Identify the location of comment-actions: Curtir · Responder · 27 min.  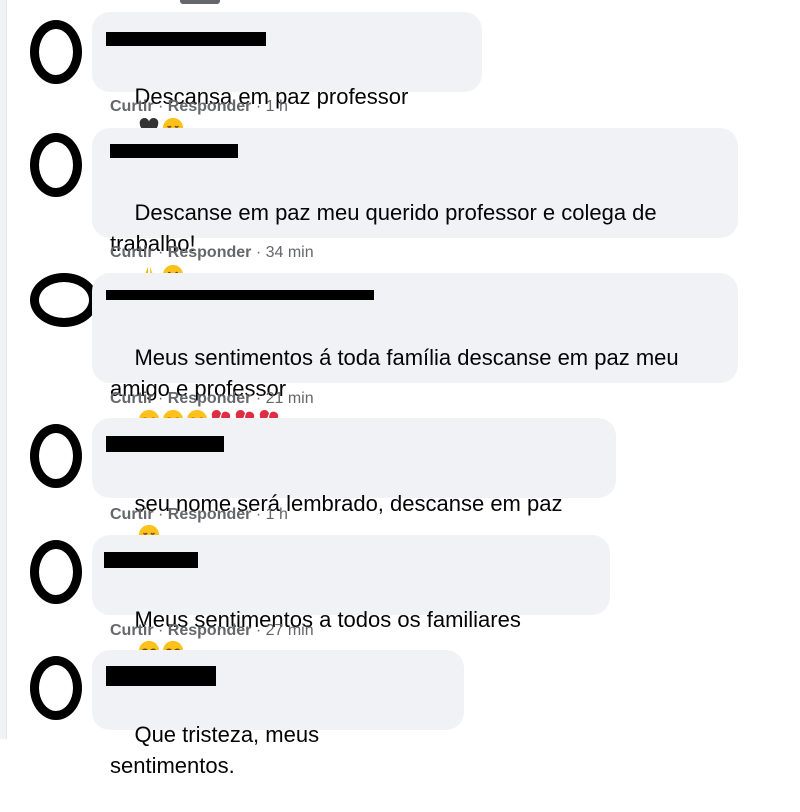
(212, 631).